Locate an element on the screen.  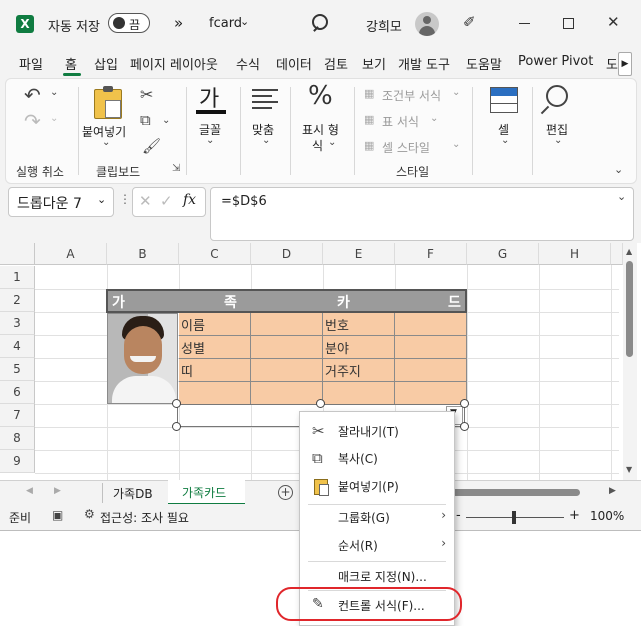
tab-insert: 삽입 is located at coordinates (106, 63).